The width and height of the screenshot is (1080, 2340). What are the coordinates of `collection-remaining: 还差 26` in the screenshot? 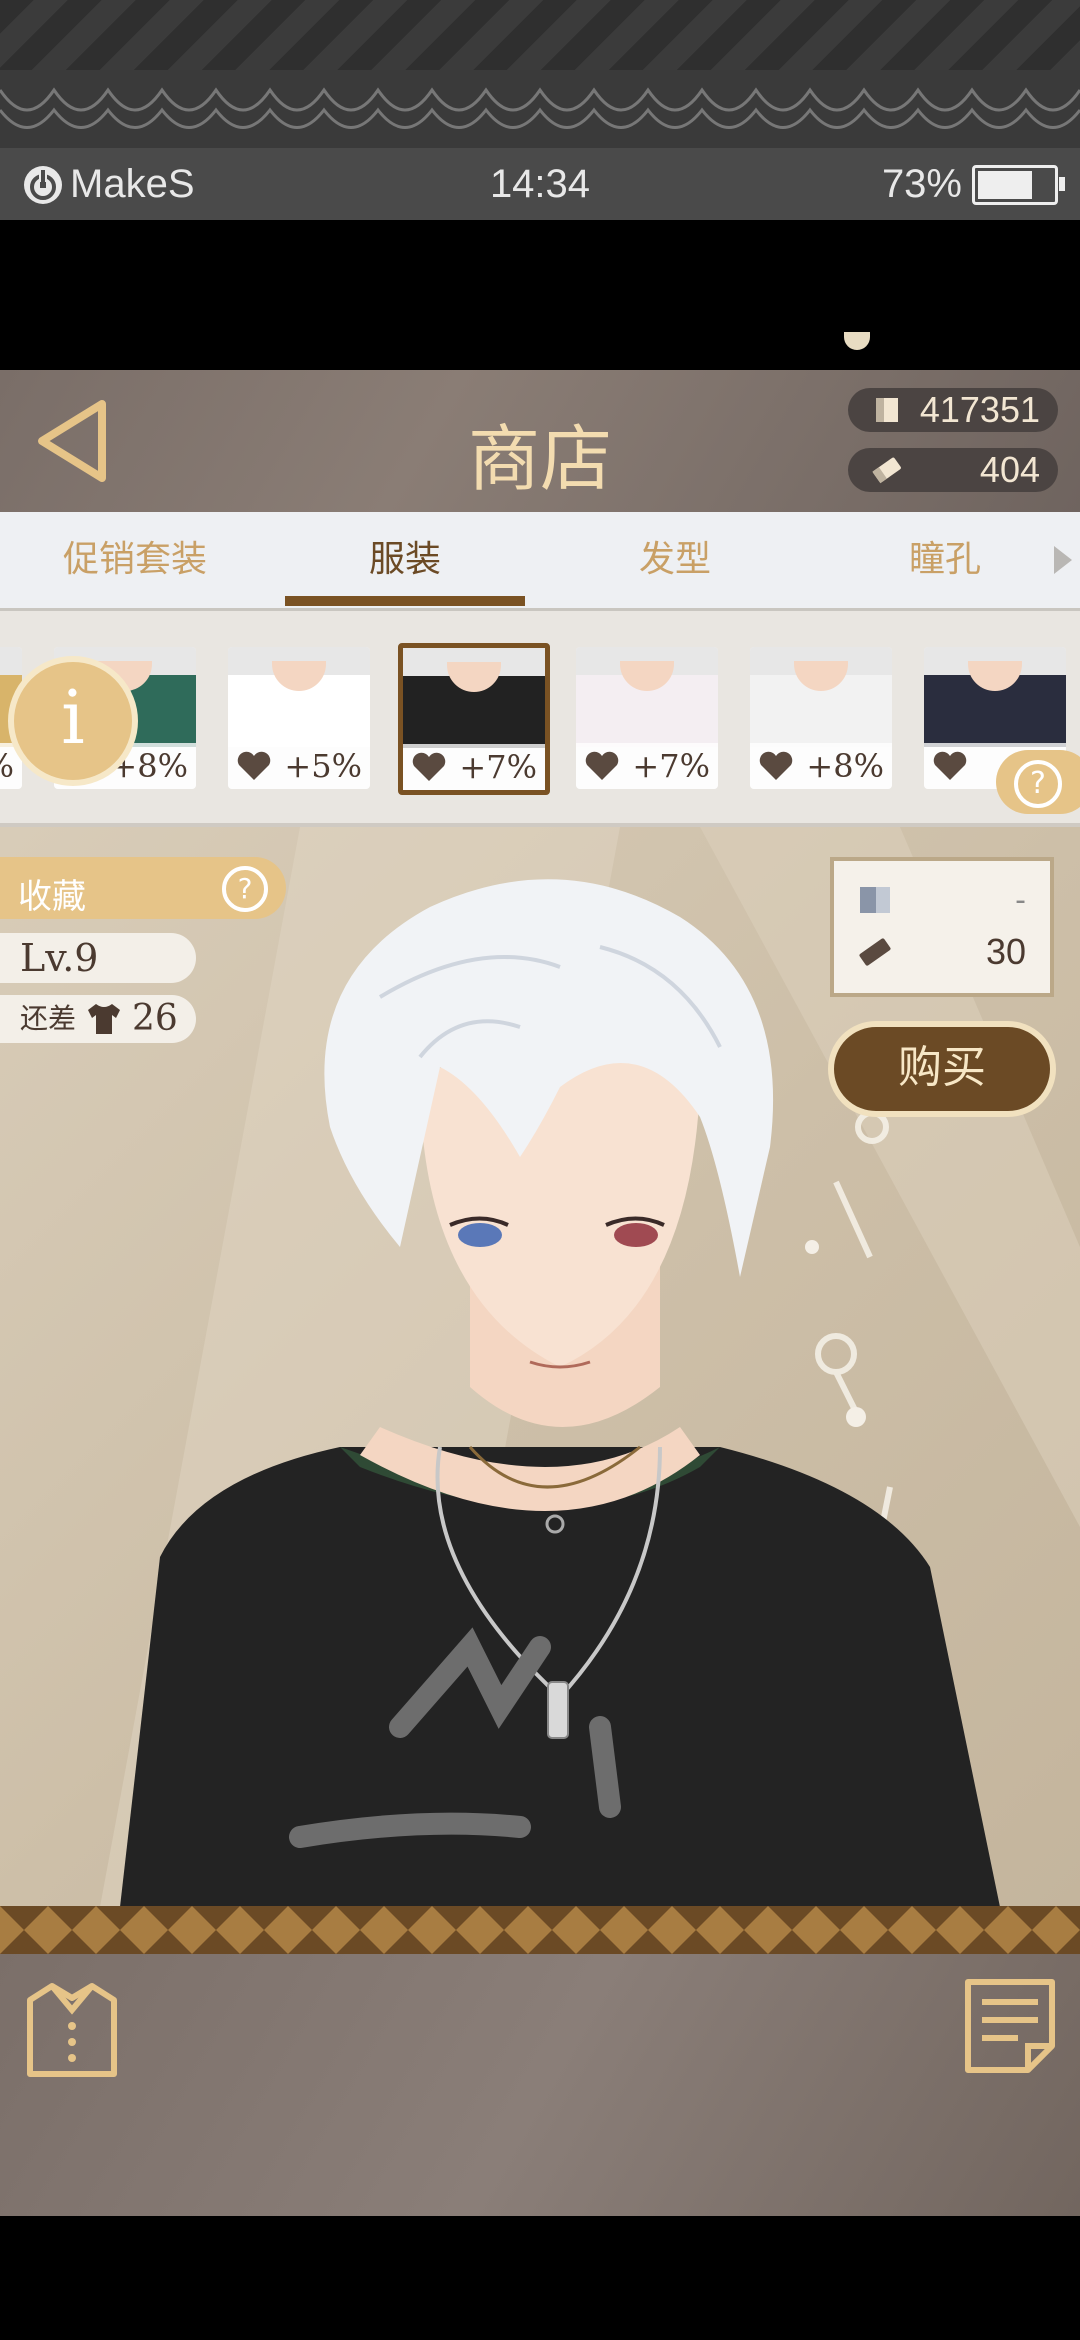 It's located at (98, 1019).